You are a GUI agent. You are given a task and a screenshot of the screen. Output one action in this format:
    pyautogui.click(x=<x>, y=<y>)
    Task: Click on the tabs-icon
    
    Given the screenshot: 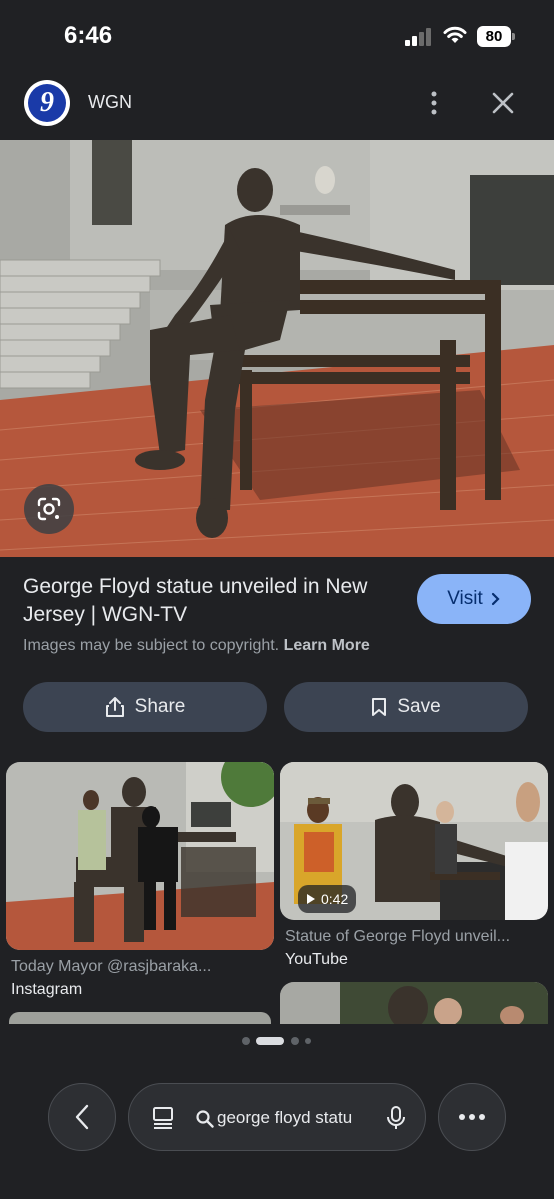 What is the action you would take?
    pyautogui.click(x=163, y=1118)
    